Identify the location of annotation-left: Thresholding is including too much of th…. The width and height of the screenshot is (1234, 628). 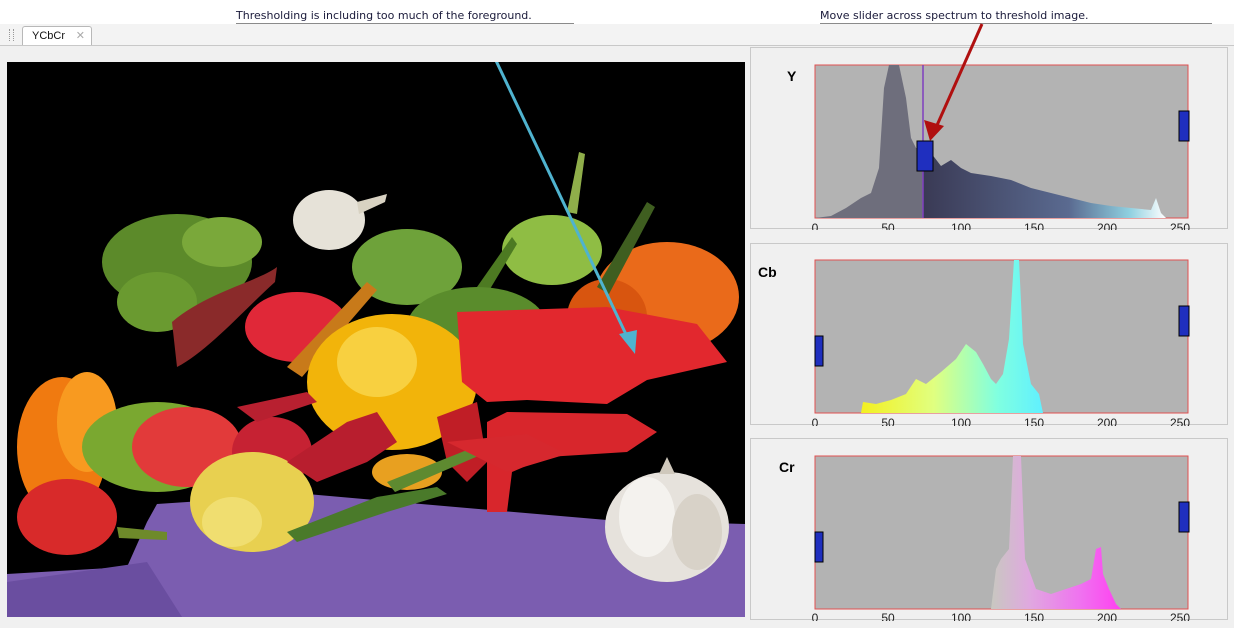
(384, 15).